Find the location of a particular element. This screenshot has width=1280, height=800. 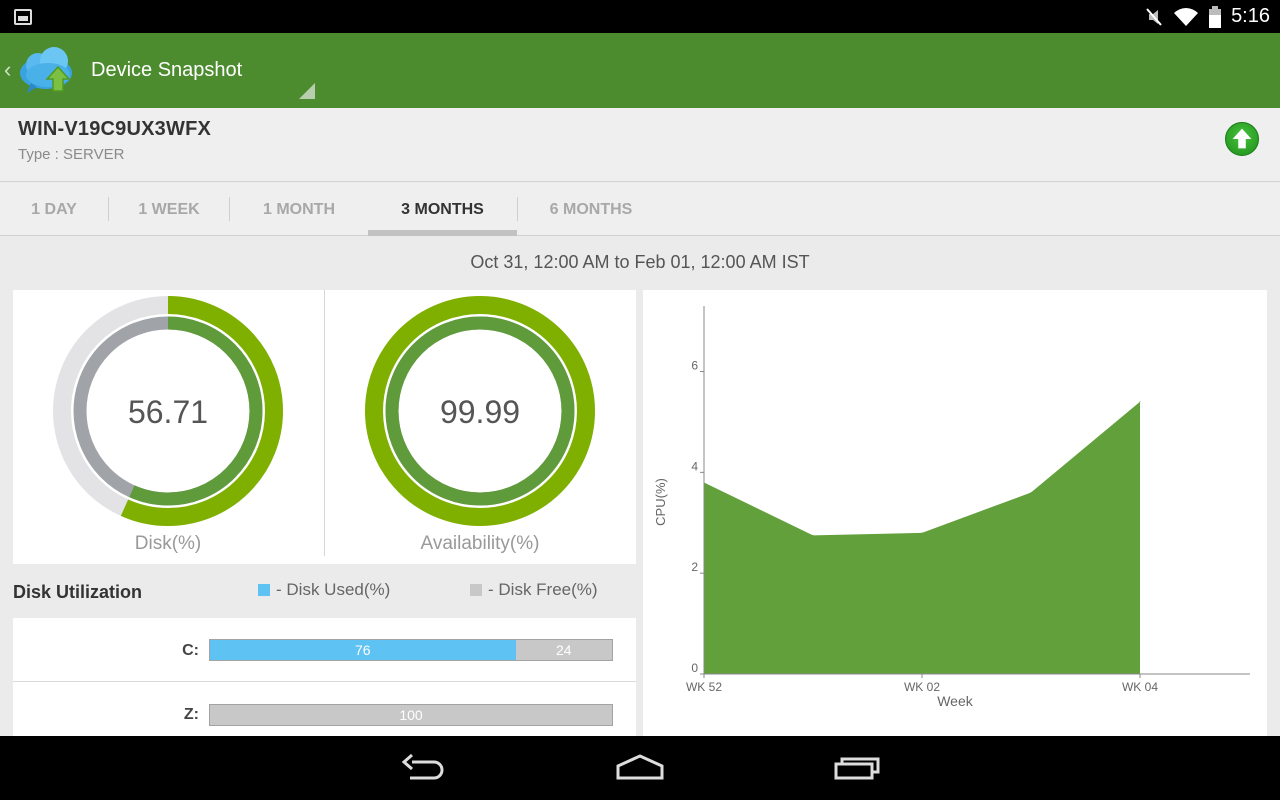

x-tick-label: WK 04 is located at coordinates (1140, 687).